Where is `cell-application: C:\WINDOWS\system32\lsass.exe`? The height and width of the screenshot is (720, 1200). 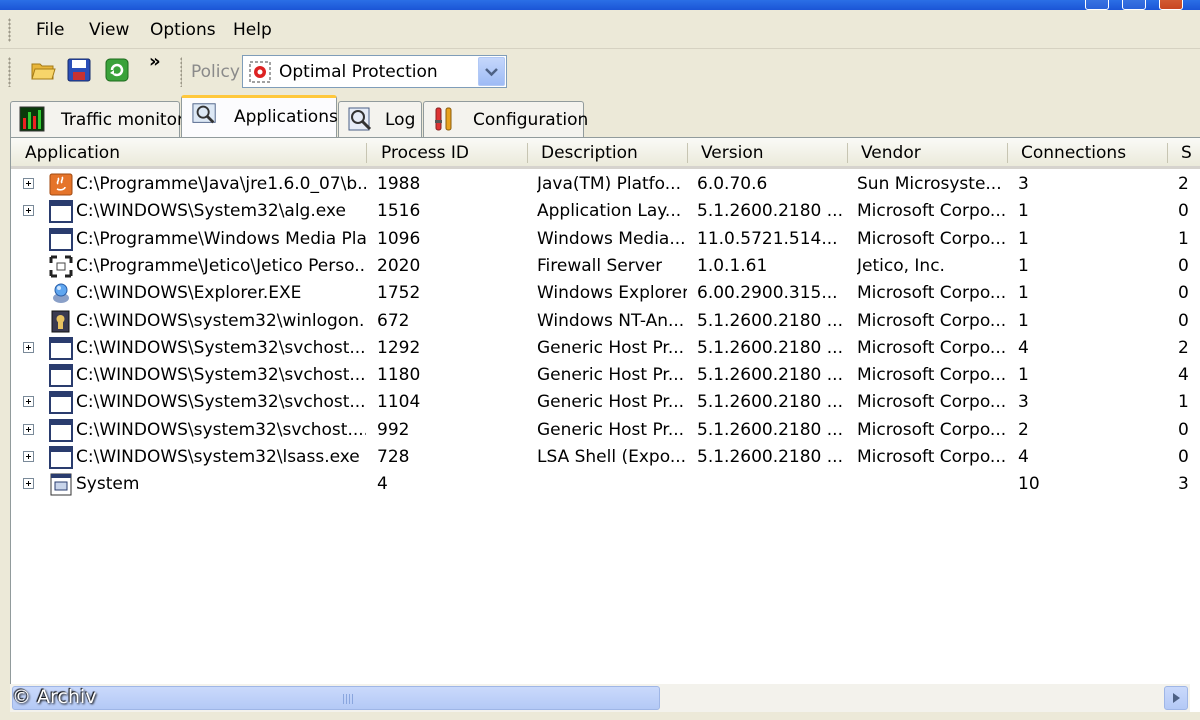
cell-application: C:\WINDOWS\system32\lsass.exe is located at coordinates (218, 457).